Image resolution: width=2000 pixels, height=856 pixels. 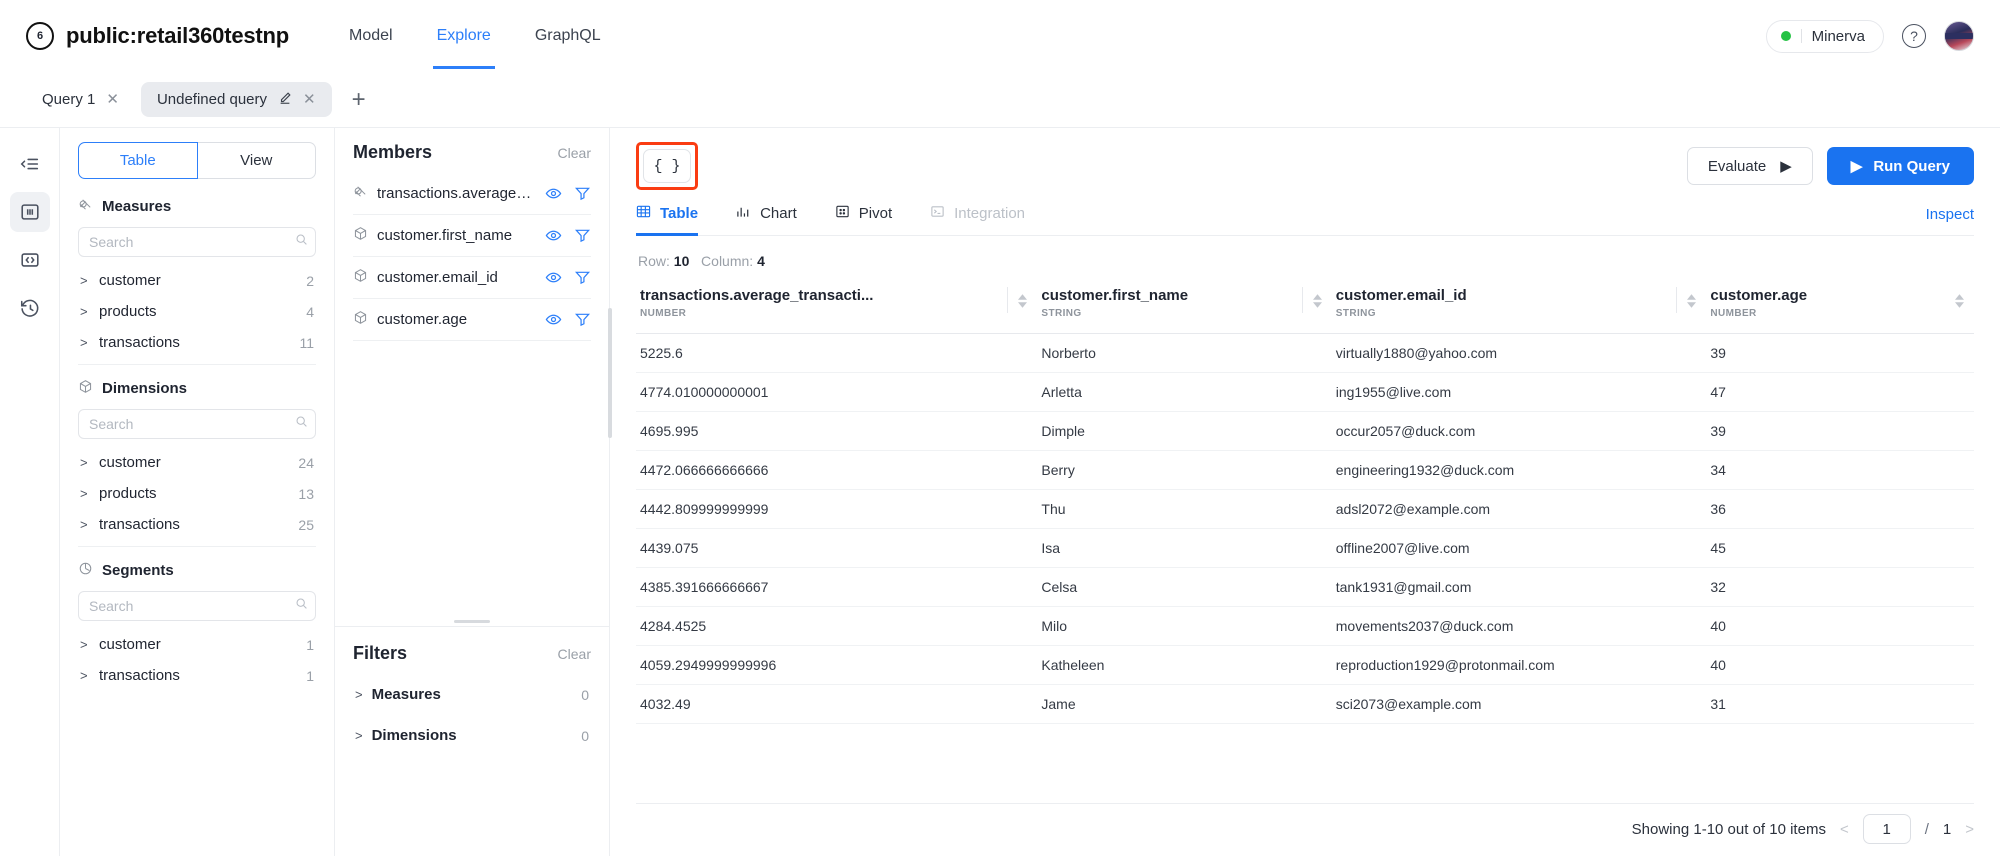 What do you see at coordinates (130, 644) in the screenshot?
I see `cube-name: customer` at bounding box center [130, 644].